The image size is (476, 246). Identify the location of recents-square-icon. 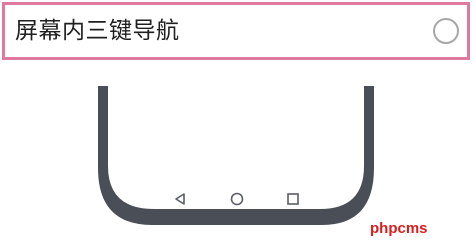
(293, 199).